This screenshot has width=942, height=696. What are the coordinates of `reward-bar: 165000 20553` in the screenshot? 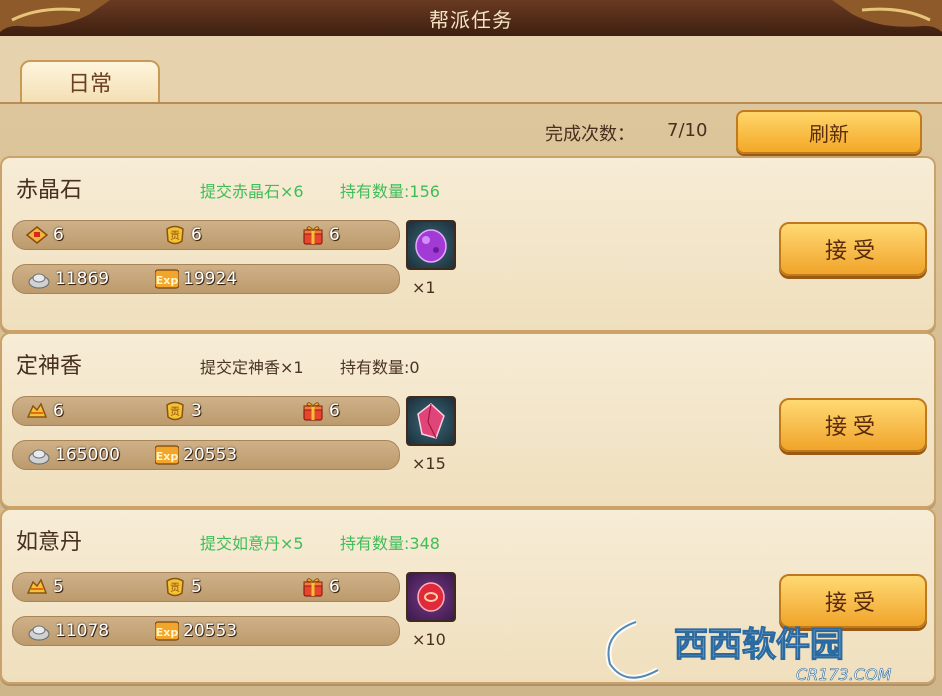 It's located at (206, 455).